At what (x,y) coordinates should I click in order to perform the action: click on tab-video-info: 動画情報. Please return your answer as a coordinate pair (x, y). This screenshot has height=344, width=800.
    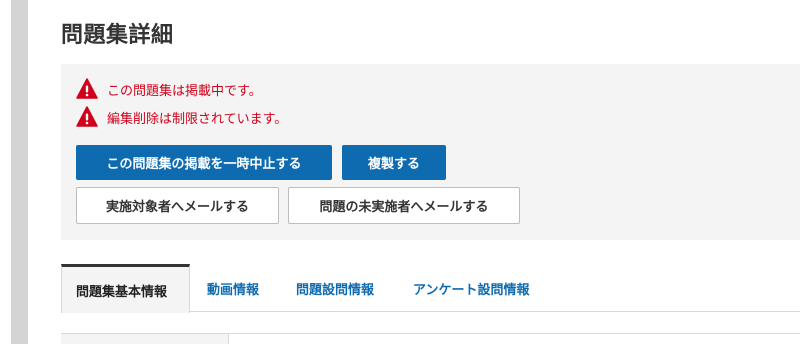
    Looking at the image, I should click on (233, 288).